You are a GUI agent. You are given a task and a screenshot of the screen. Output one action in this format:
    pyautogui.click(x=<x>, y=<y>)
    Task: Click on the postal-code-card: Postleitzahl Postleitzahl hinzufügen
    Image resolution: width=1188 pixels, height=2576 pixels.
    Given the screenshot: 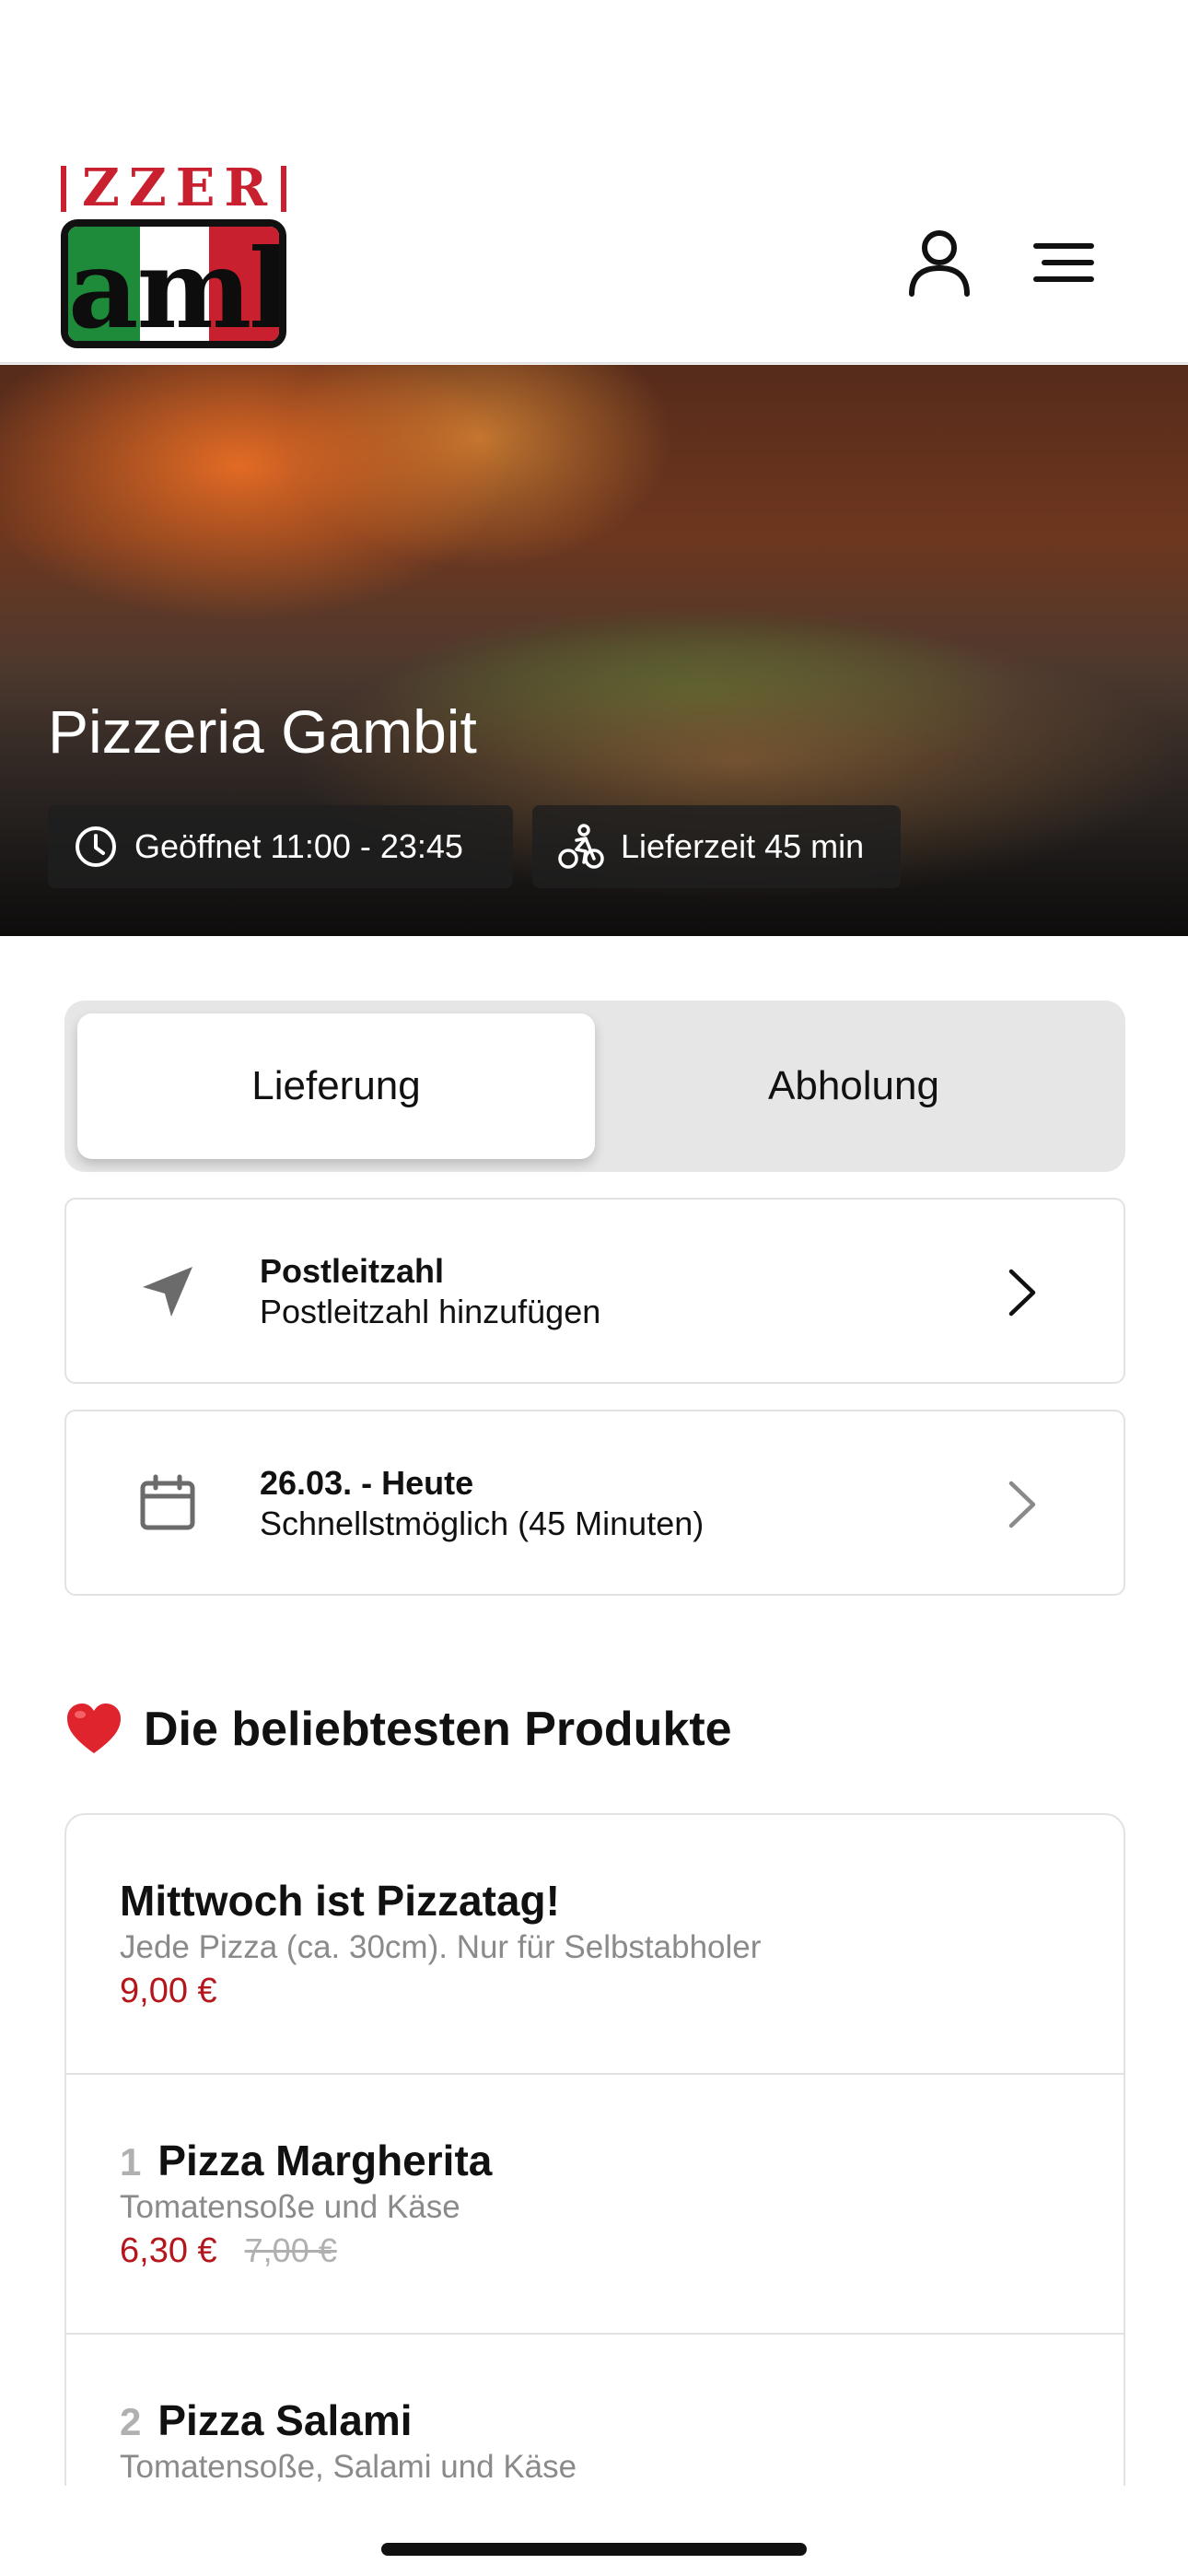 What is the action you would take?
    pyautogui.click(x=594, y=1291)
    